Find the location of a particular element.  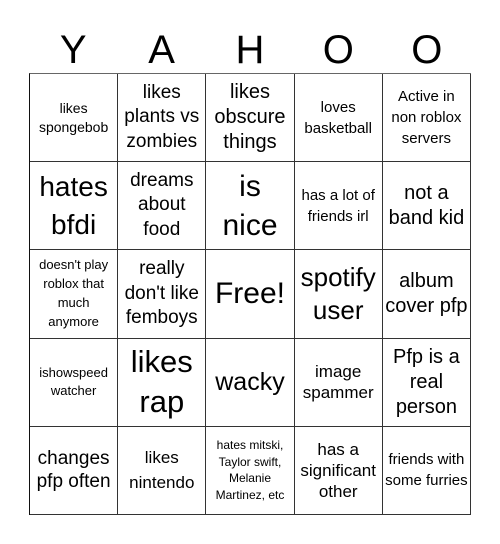

bingo-cell: doesn't play roblox that much anymore is located at coordinates (74, 294).